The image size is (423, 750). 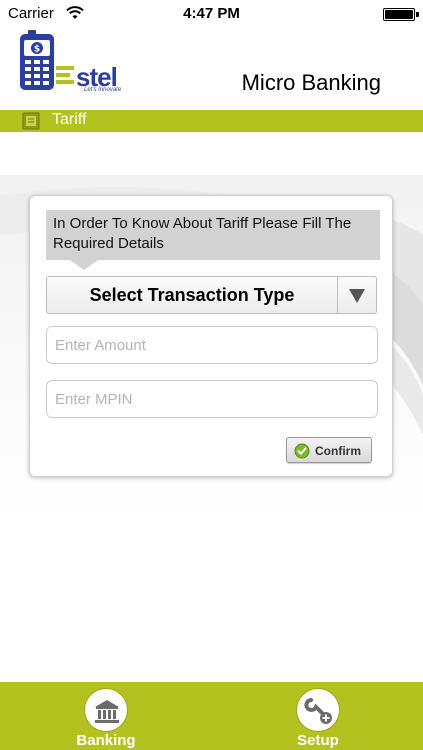 I want to click on bottom-tab-bar: Banking Setup, so click(x=211, y=716).